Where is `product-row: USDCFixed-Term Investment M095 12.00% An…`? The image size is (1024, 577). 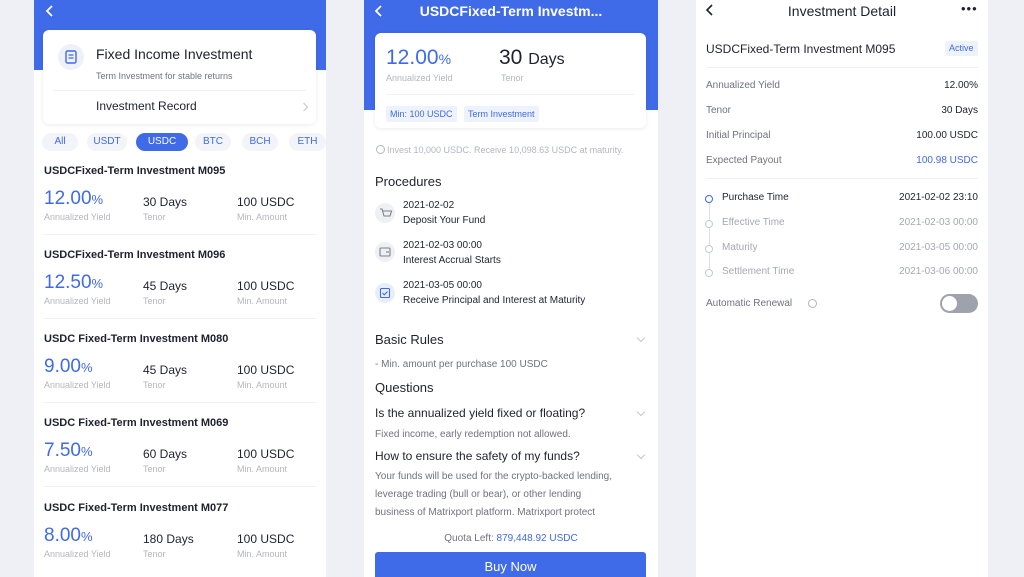
product-row: USDCFixed-Term Investment M095 12.00% An… is located at coordinates (180, 198).